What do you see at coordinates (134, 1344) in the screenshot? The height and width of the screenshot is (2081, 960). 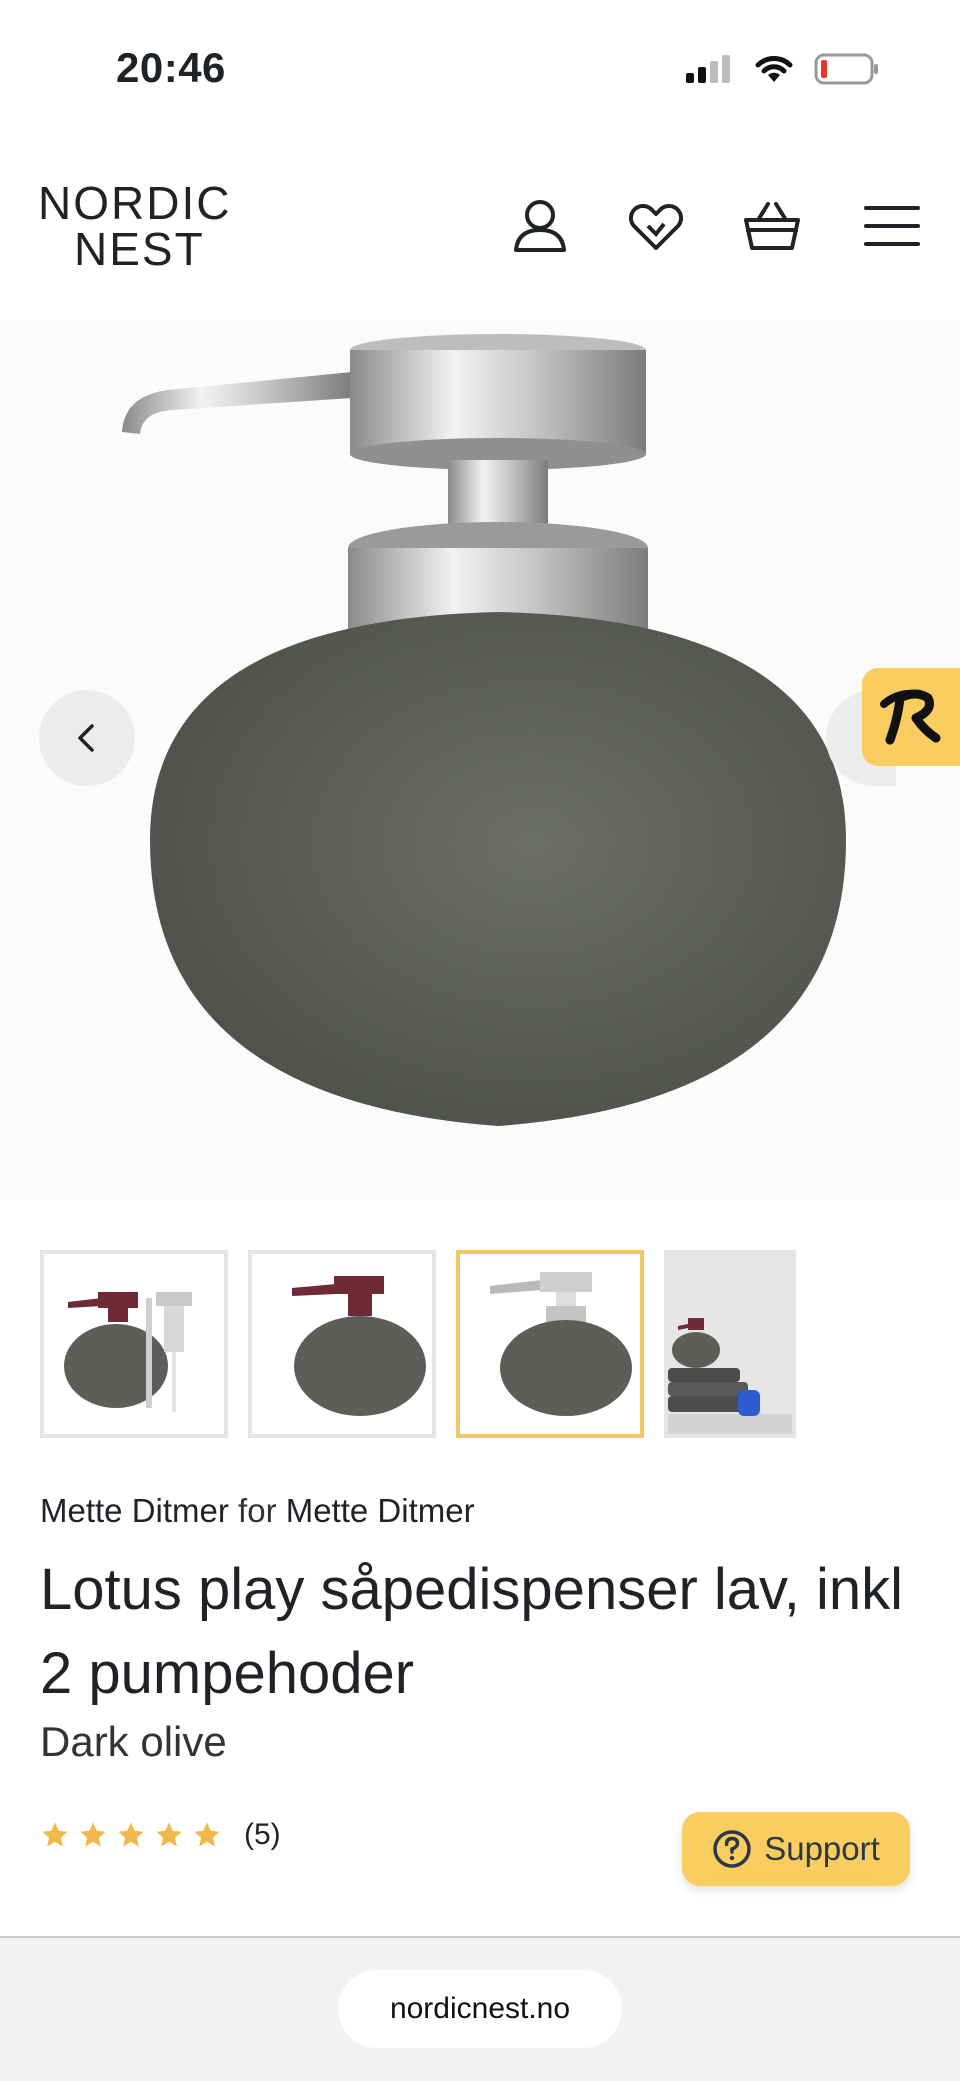 I see `thumb-dispenser-two-pumps` at bounding box center [134, 1344].